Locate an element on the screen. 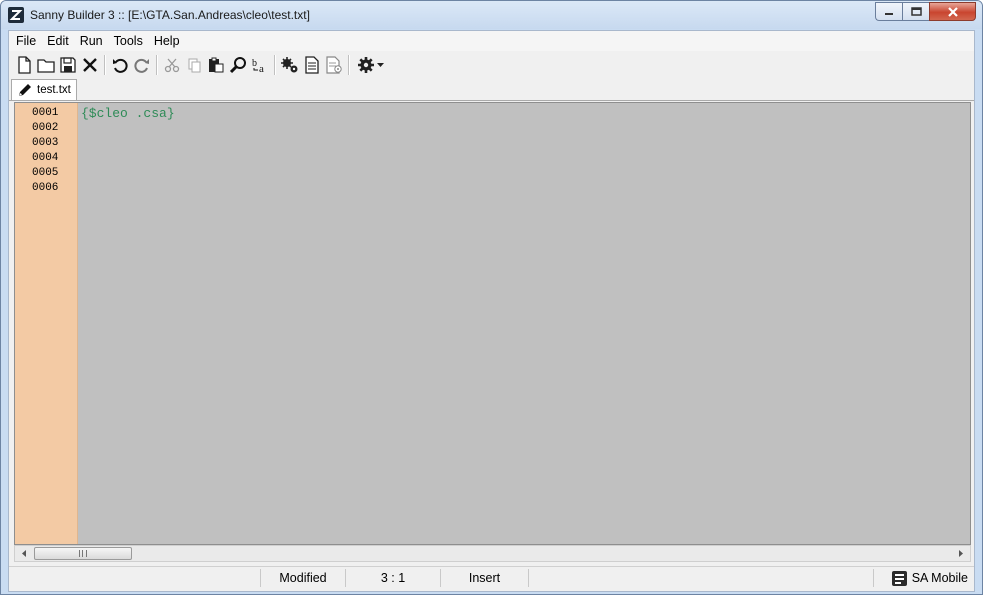  scrollbar-thumb is located at coordinates (83, 553).